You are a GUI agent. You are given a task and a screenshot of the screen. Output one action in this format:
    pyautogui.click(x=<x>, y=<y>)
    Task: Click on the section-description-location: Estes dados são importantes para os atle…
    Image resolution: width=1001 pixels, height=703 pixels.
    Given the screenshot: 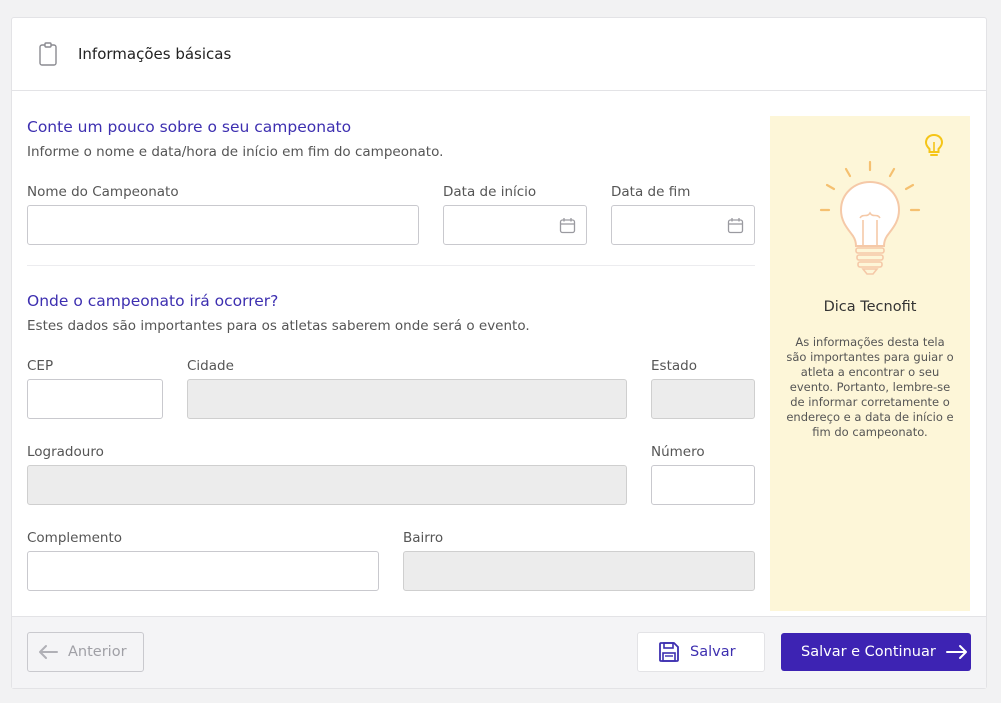 What is the action you would take?
    pyautogui.click(x=278, y=326)
    